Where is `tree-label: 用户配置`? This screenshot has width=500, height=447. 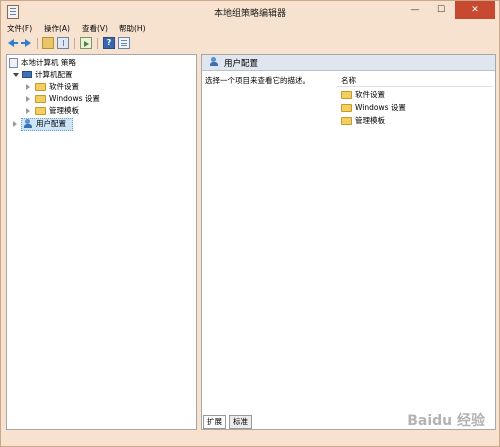 tree-label: 用户配置 is located at coordinates (51, 123).